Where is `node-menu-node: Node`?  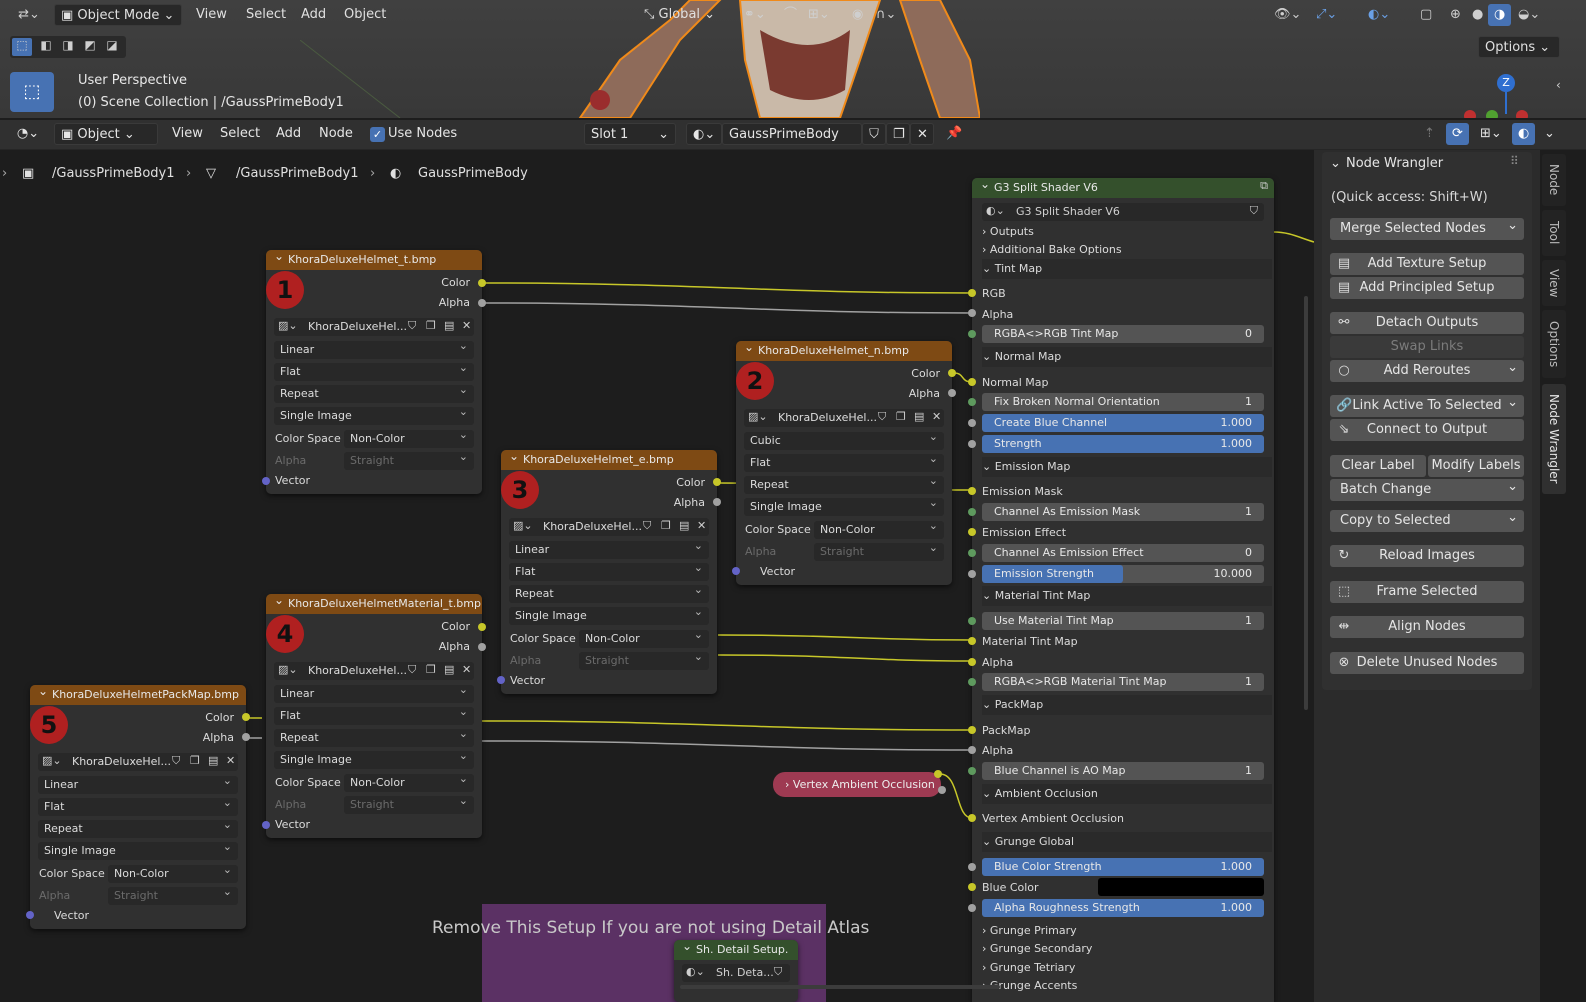
node-menu-node: Node is located at coordinates (336, 134).